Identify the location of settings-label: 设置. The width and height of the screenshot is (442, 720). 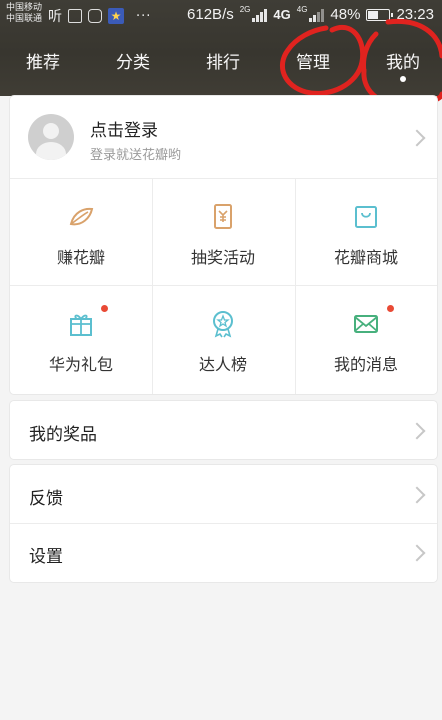
(46, 557).